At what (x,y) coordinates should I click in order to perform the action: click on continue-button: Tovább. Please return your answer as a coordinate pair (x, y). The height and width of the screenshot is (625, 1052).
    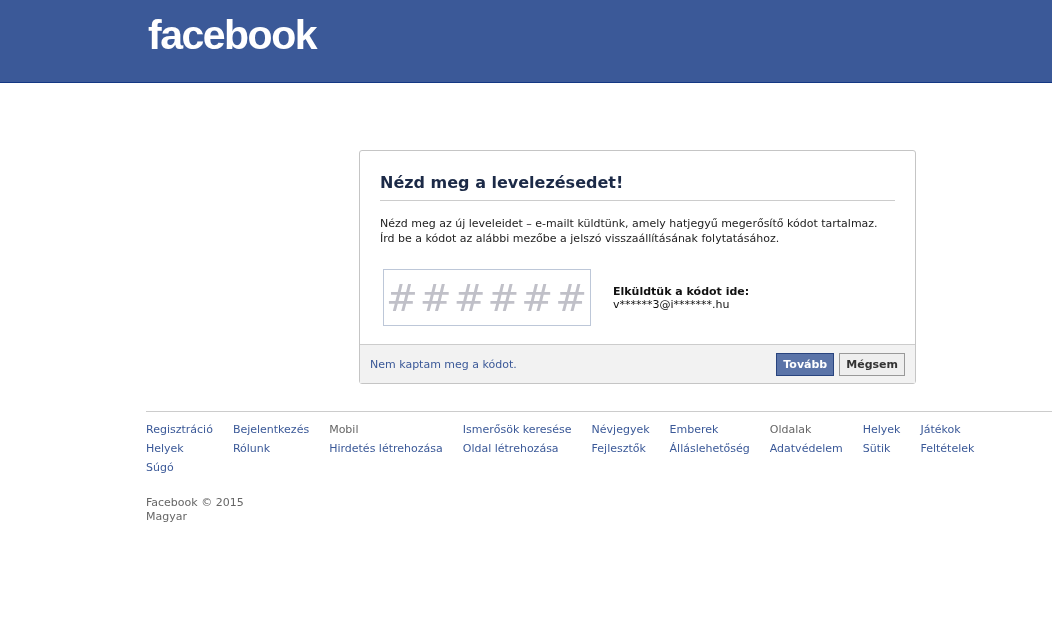
    Looking at the image, I should click on (805, 364).